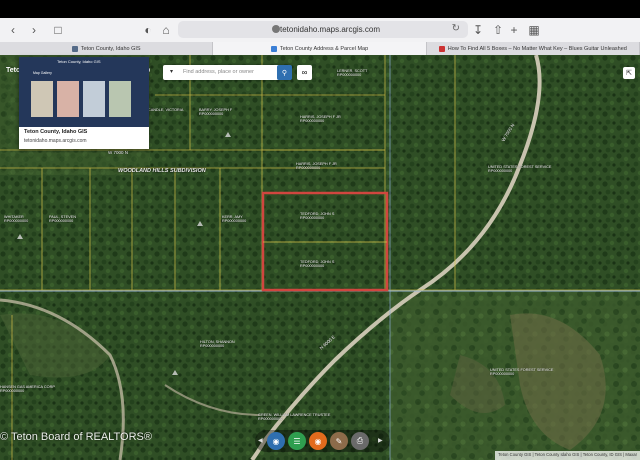 The width and height of the screenshot is (640, 460). I want to click on search-input: Find address, place or owner, so click(218, 72).